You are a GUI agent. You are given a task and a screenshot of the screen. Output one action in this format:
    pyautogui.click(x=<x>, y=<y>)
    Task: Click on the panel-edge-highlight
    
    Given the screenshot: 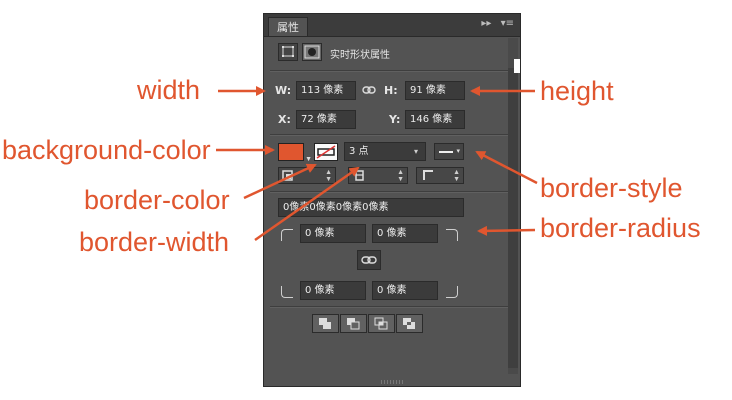 What is the action you would take?
    pyautogui.click(x=517, y=66)
    